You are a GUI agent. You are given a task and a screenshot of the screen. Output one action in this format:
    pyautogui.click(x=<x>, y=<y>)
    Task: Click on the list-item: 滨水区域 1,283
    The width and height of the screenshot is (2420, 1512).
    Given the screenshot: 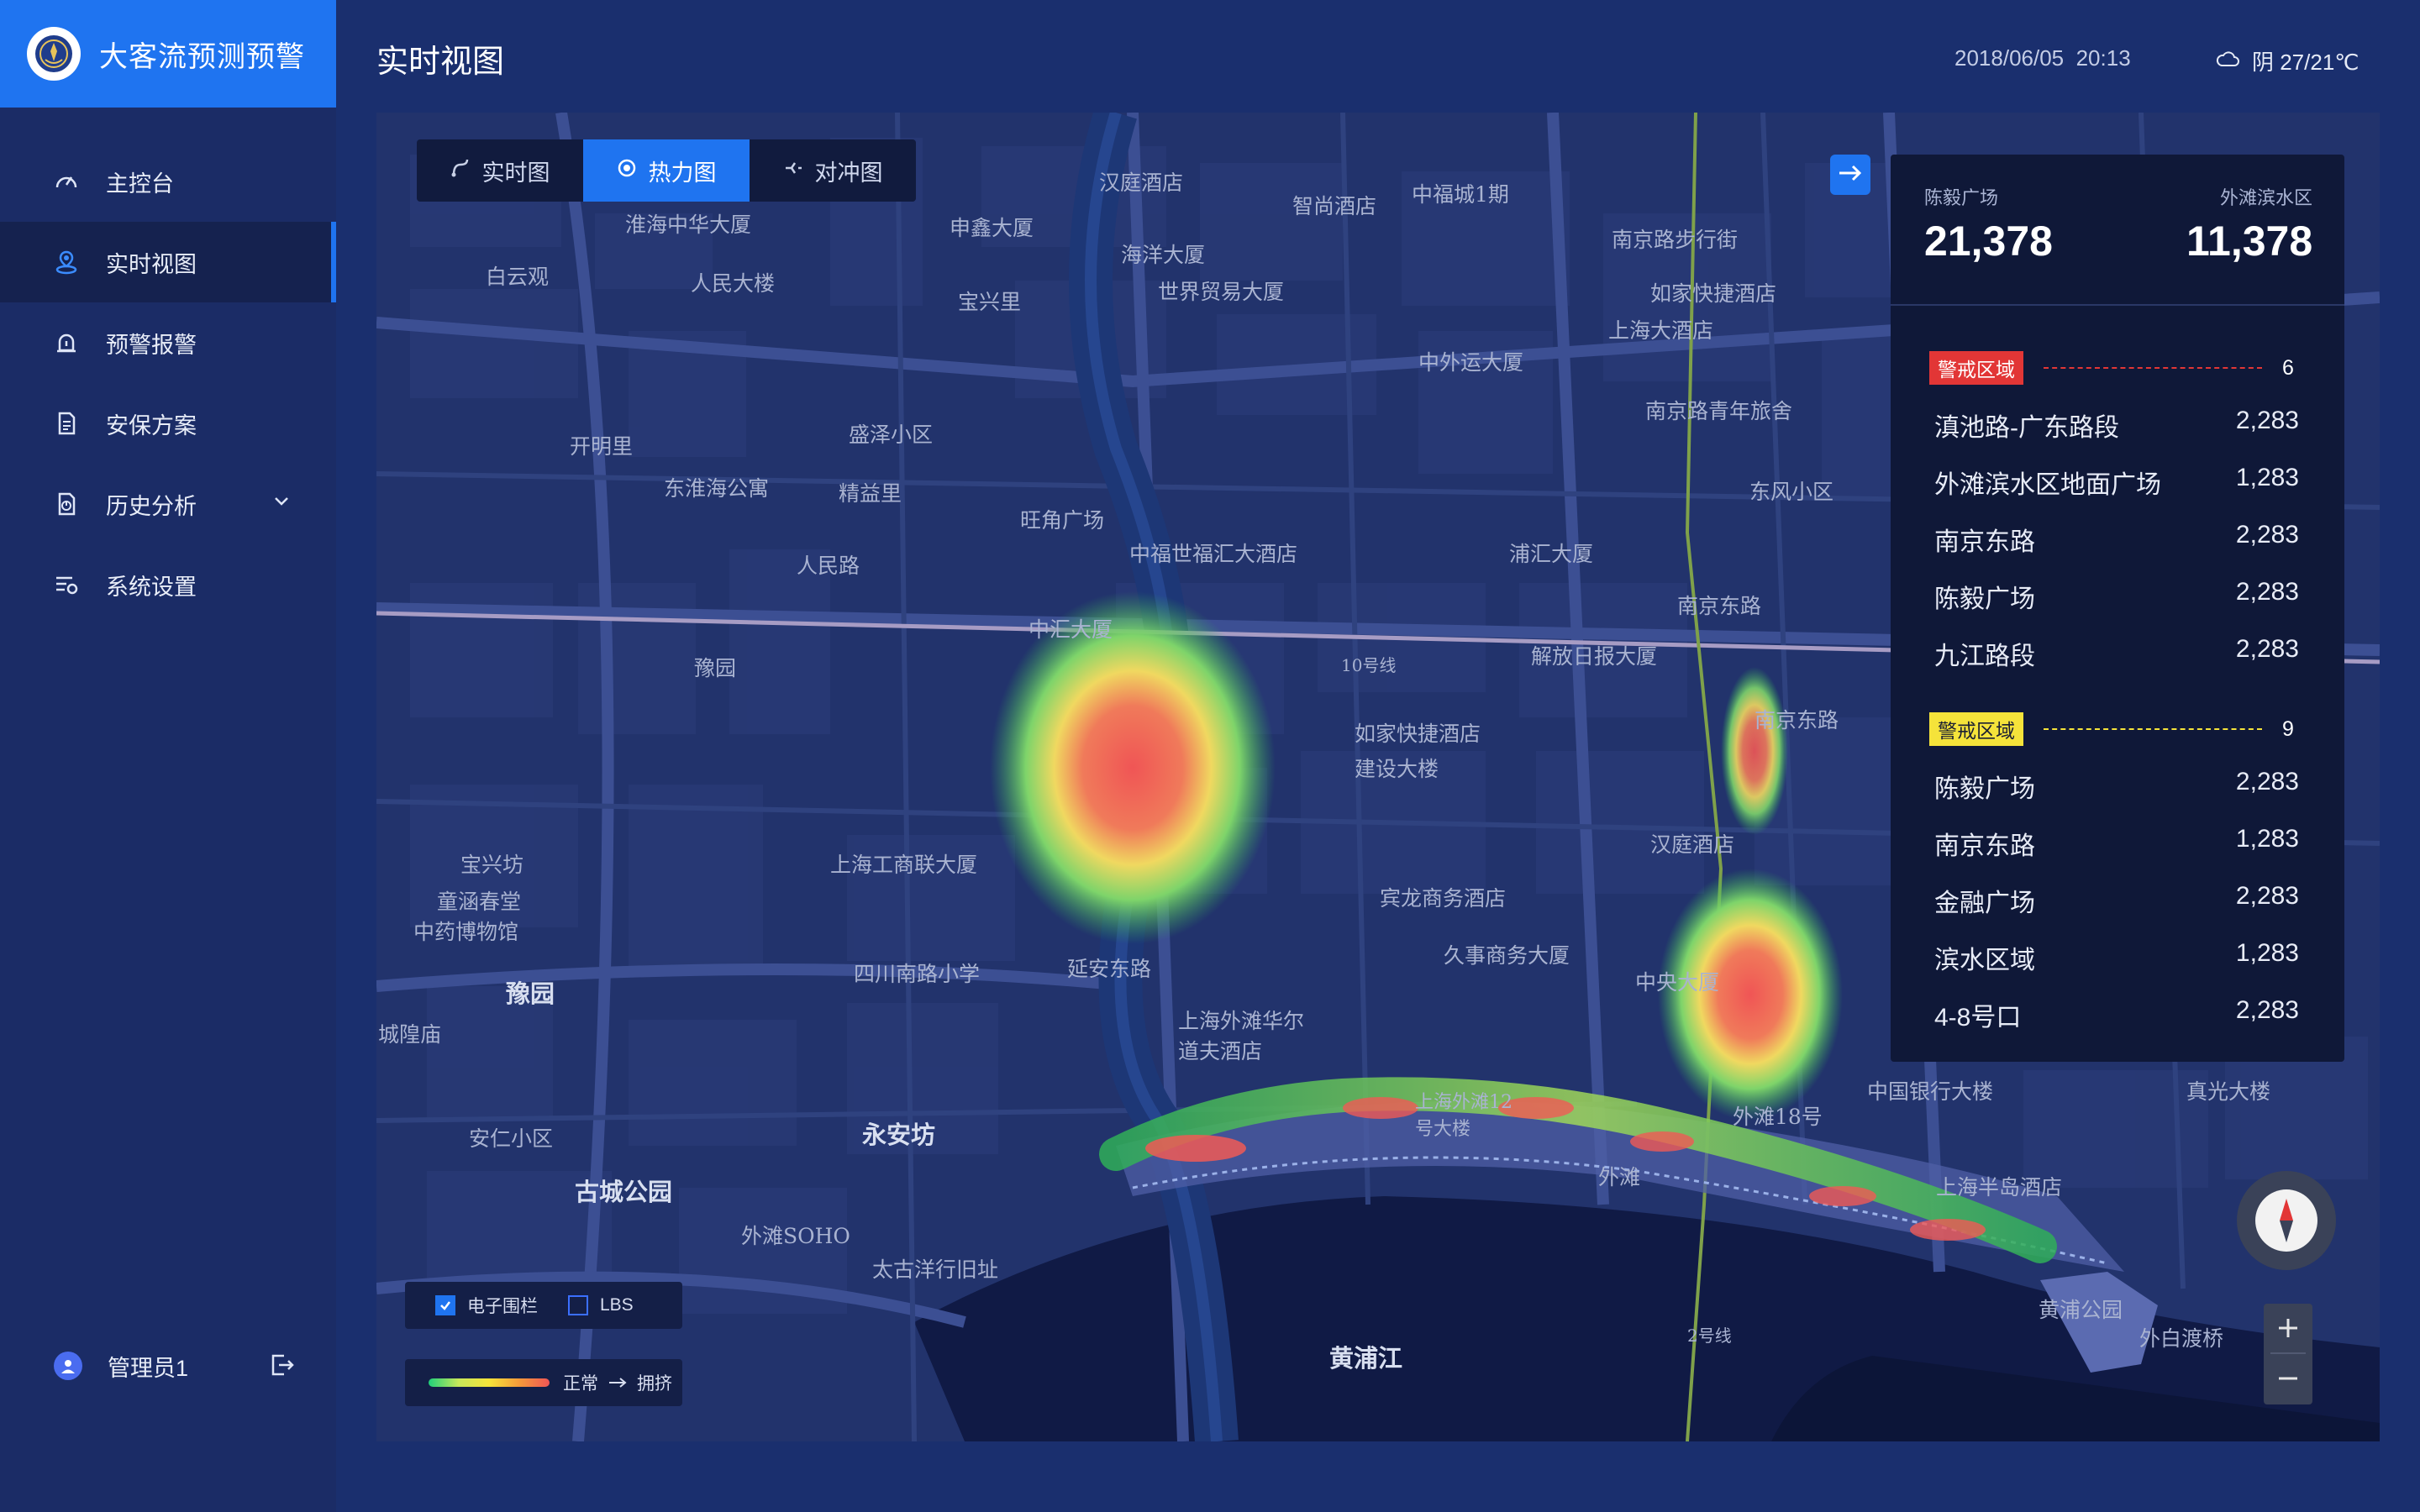 What is the action you would take?
    pyautogui.click(x=2116, y=957)
    